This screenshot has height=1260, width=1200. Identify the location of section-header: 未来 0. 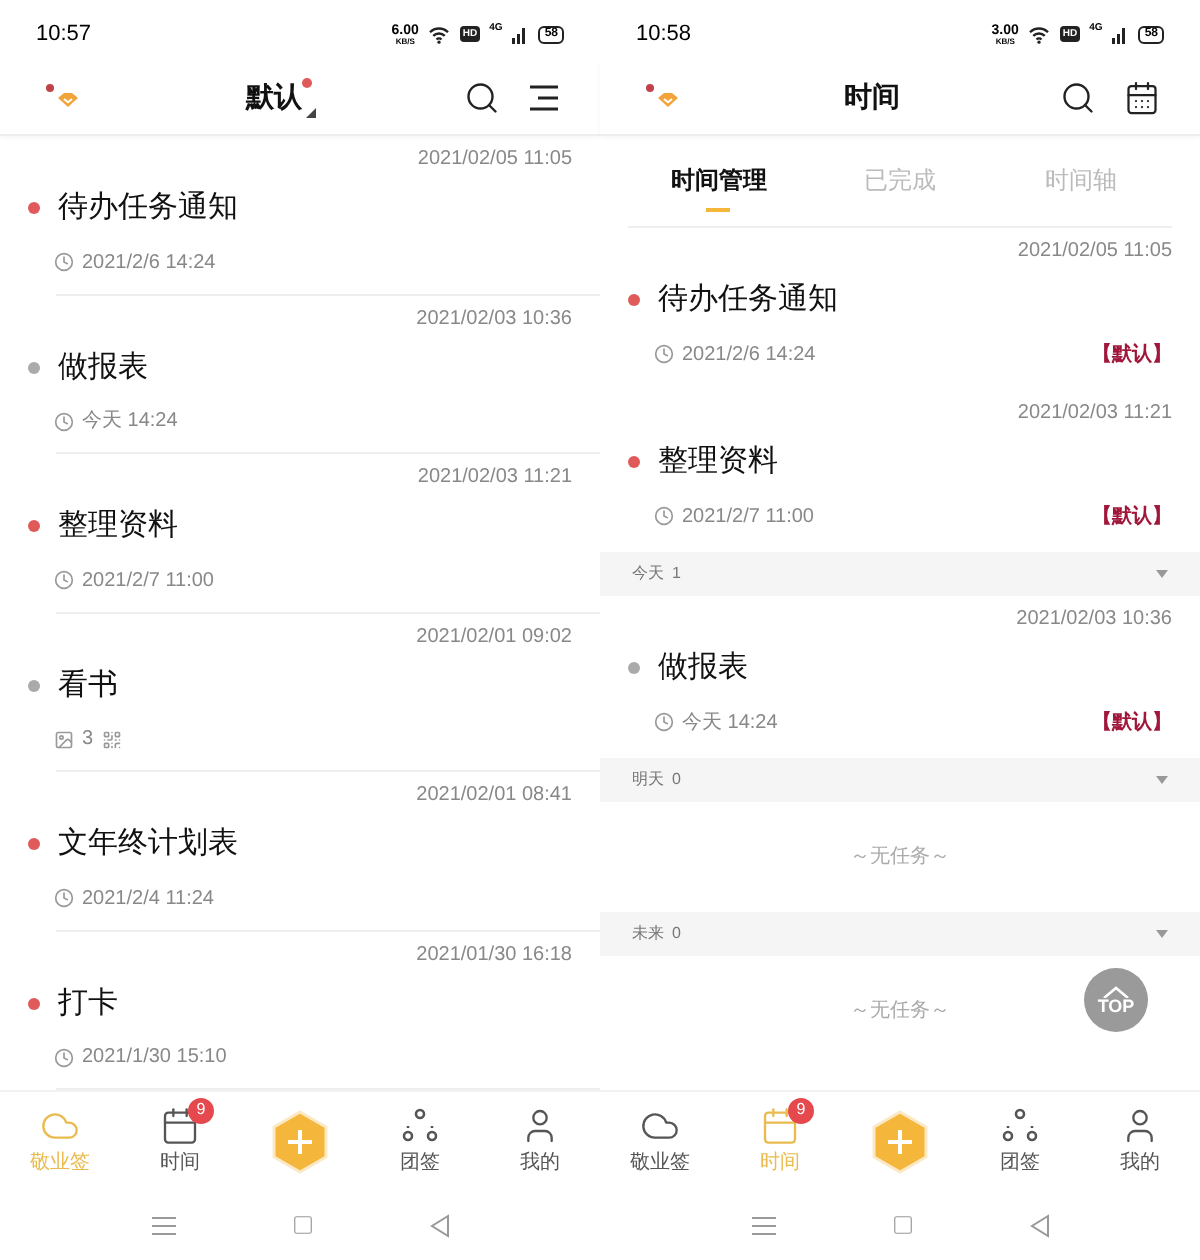
(900, 934).